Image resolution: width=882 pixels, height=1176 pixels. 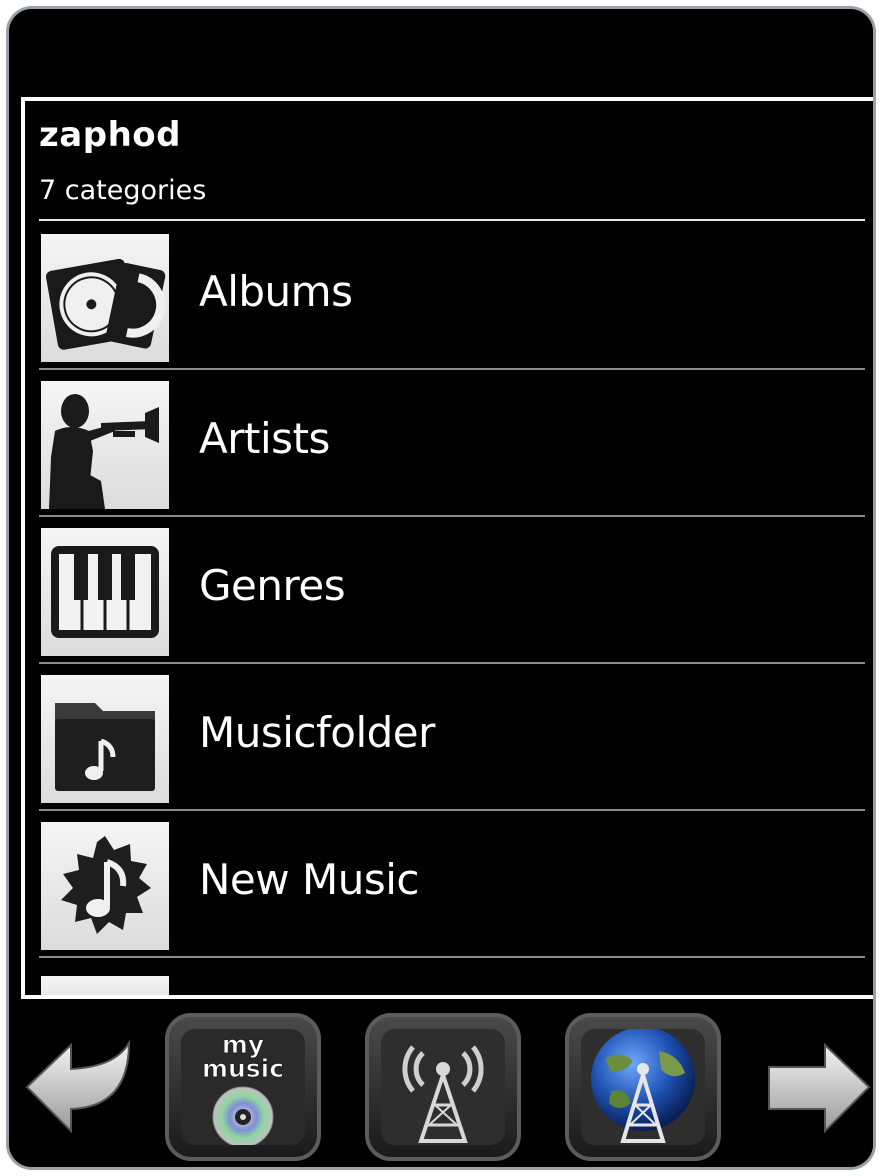 I want to click on forward-arrow-icon, so click(x=816, y=1084).